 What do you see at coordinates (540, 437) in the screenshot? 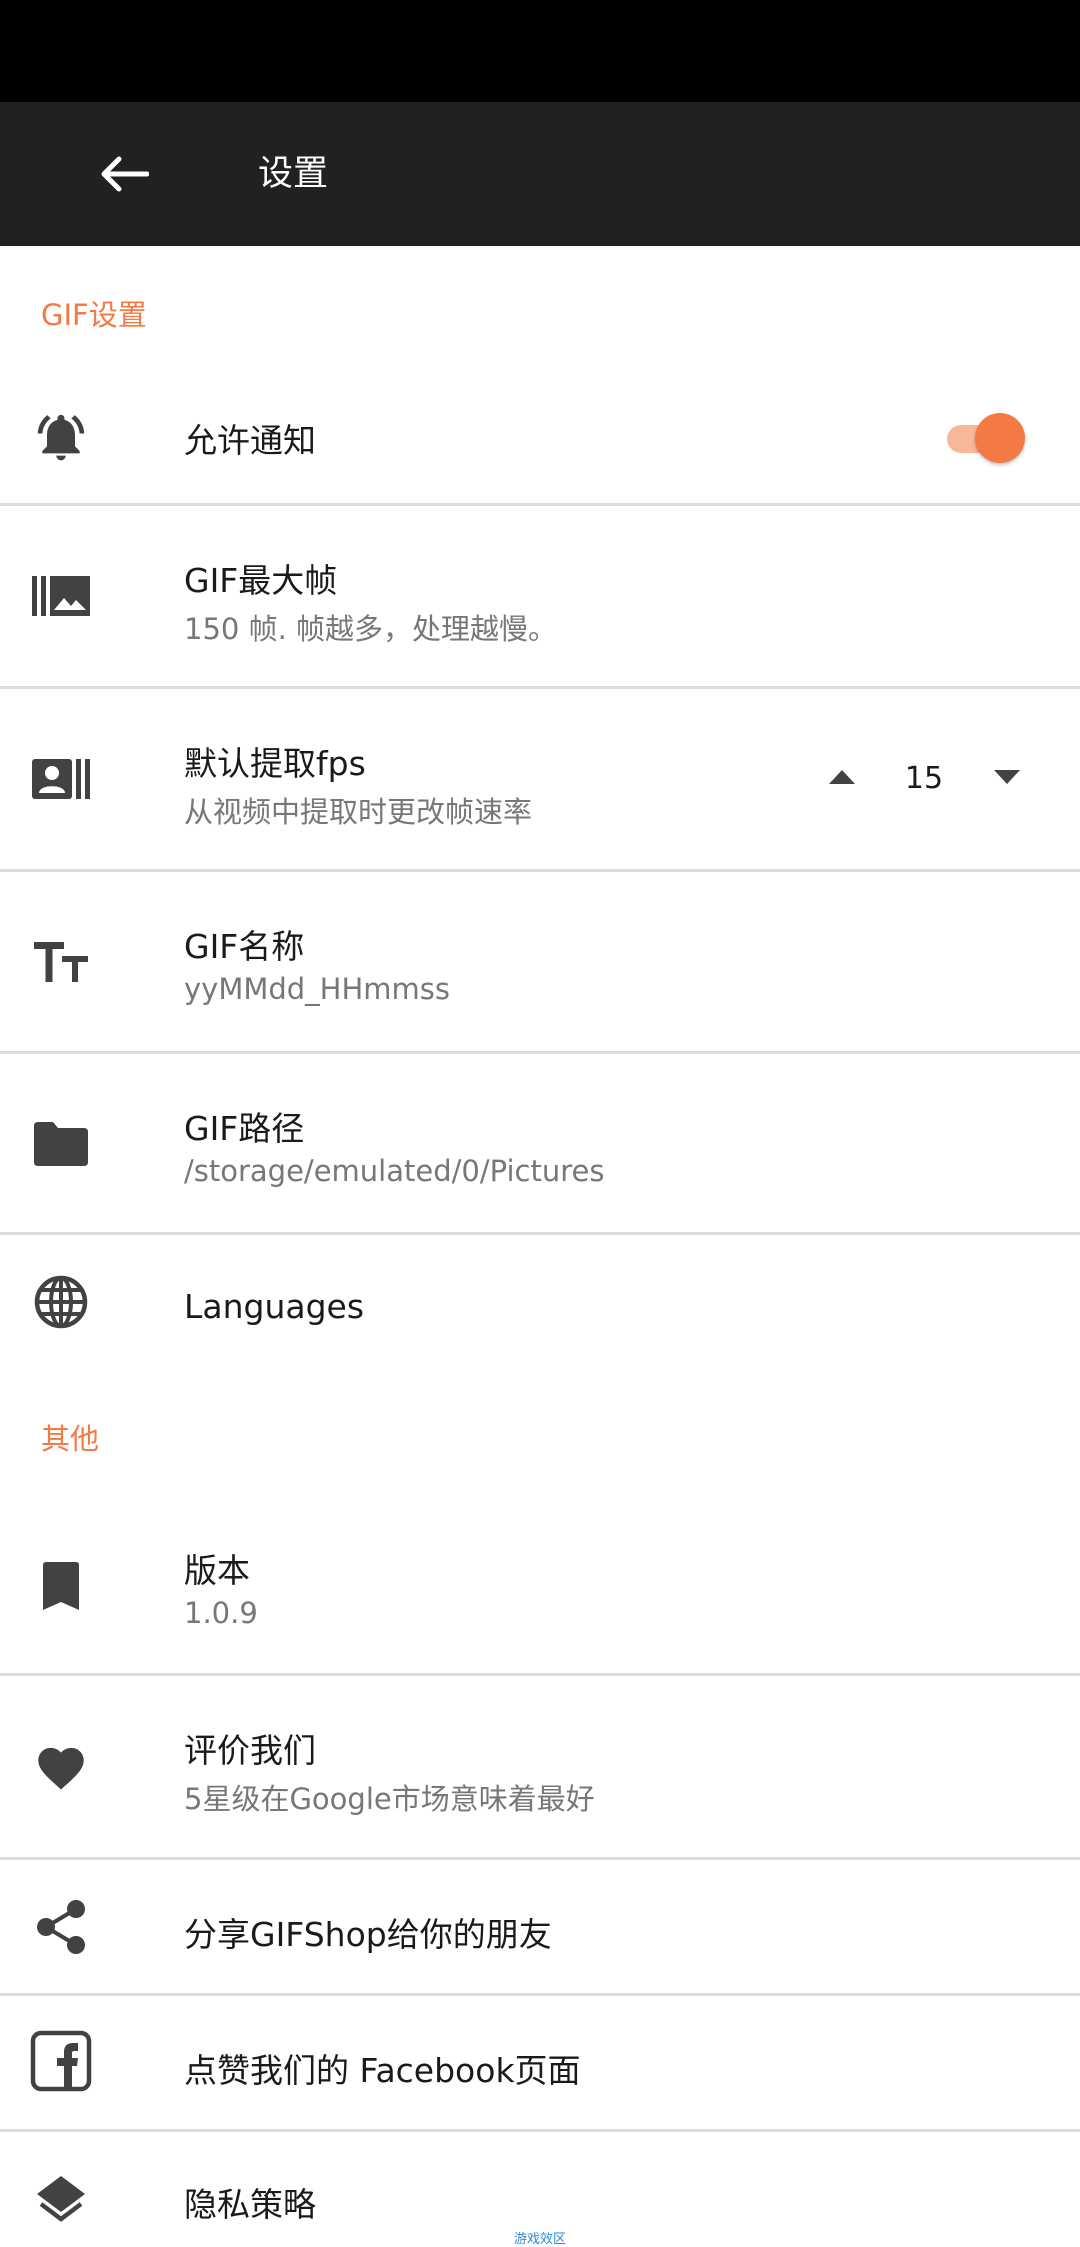
I see `notifications-row: 允许通知` at bounding box center [540, 437].